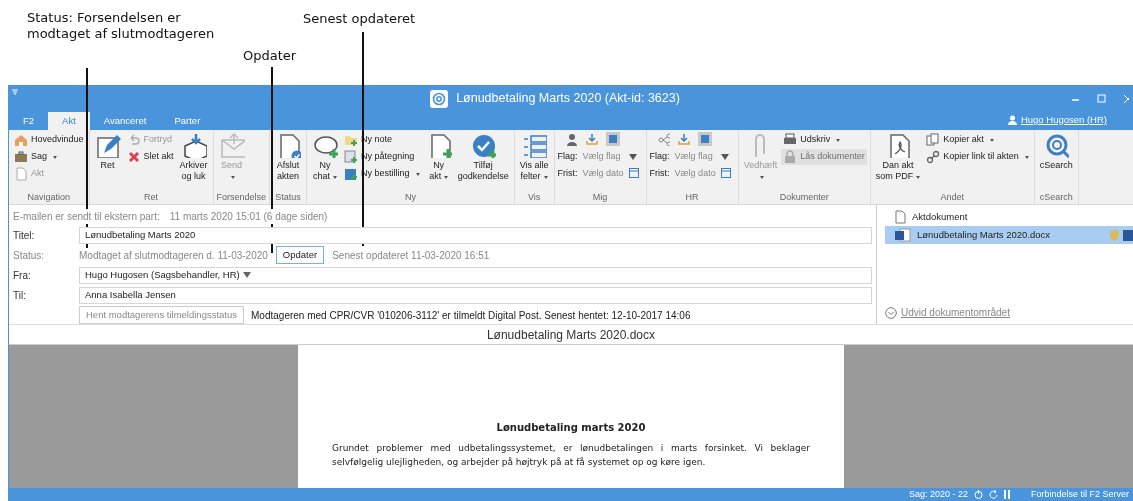 This screenshot has width=1133, height=501. I want to click on ribbon-button: Ret, so click(107, 151).